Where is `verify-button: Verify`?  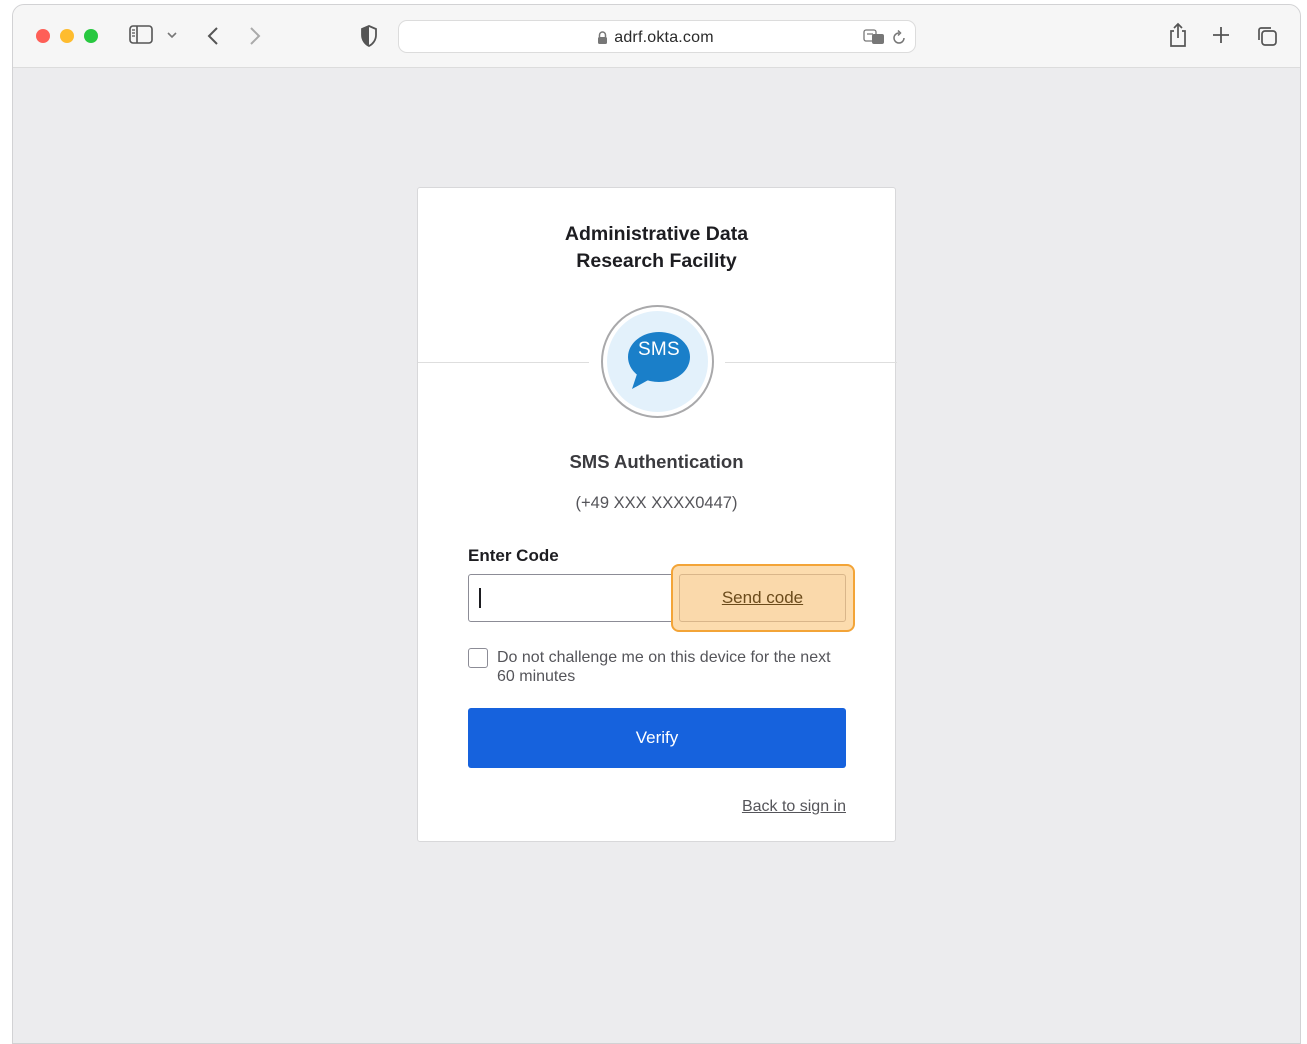
verify-button: Verify is located at coordinates (657, 738).